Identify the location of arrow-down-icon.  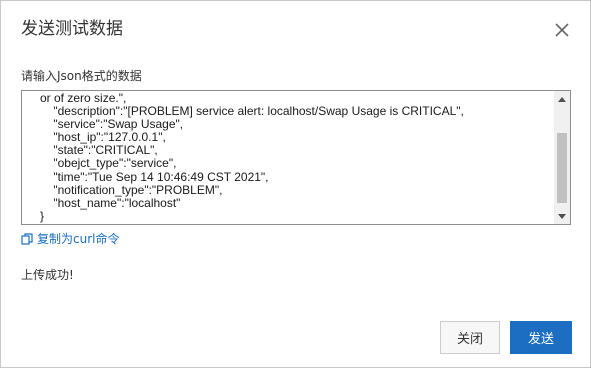
(562, 216).